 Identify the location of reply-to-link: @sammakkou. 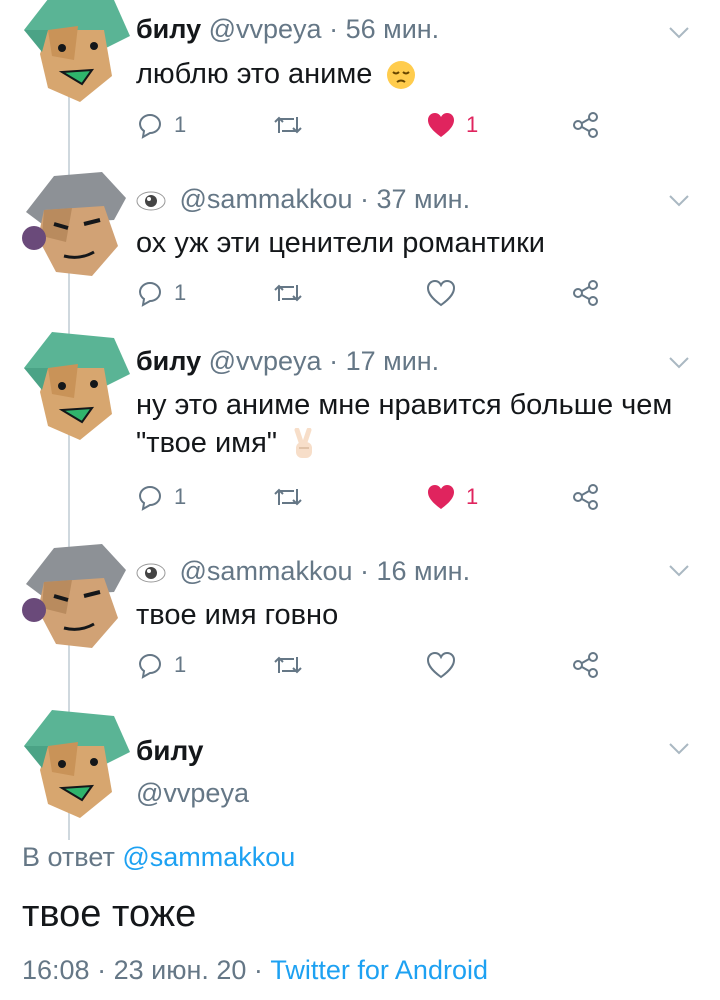
(208, 857).